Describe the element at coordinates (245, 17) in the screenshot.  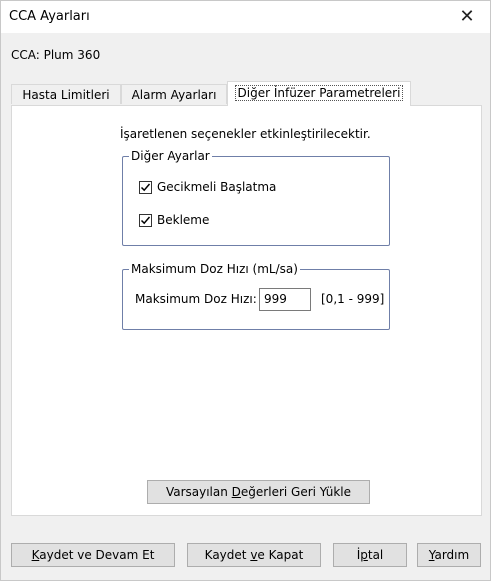
I see `title-bar: CCA Ayarları ✕` at that location.